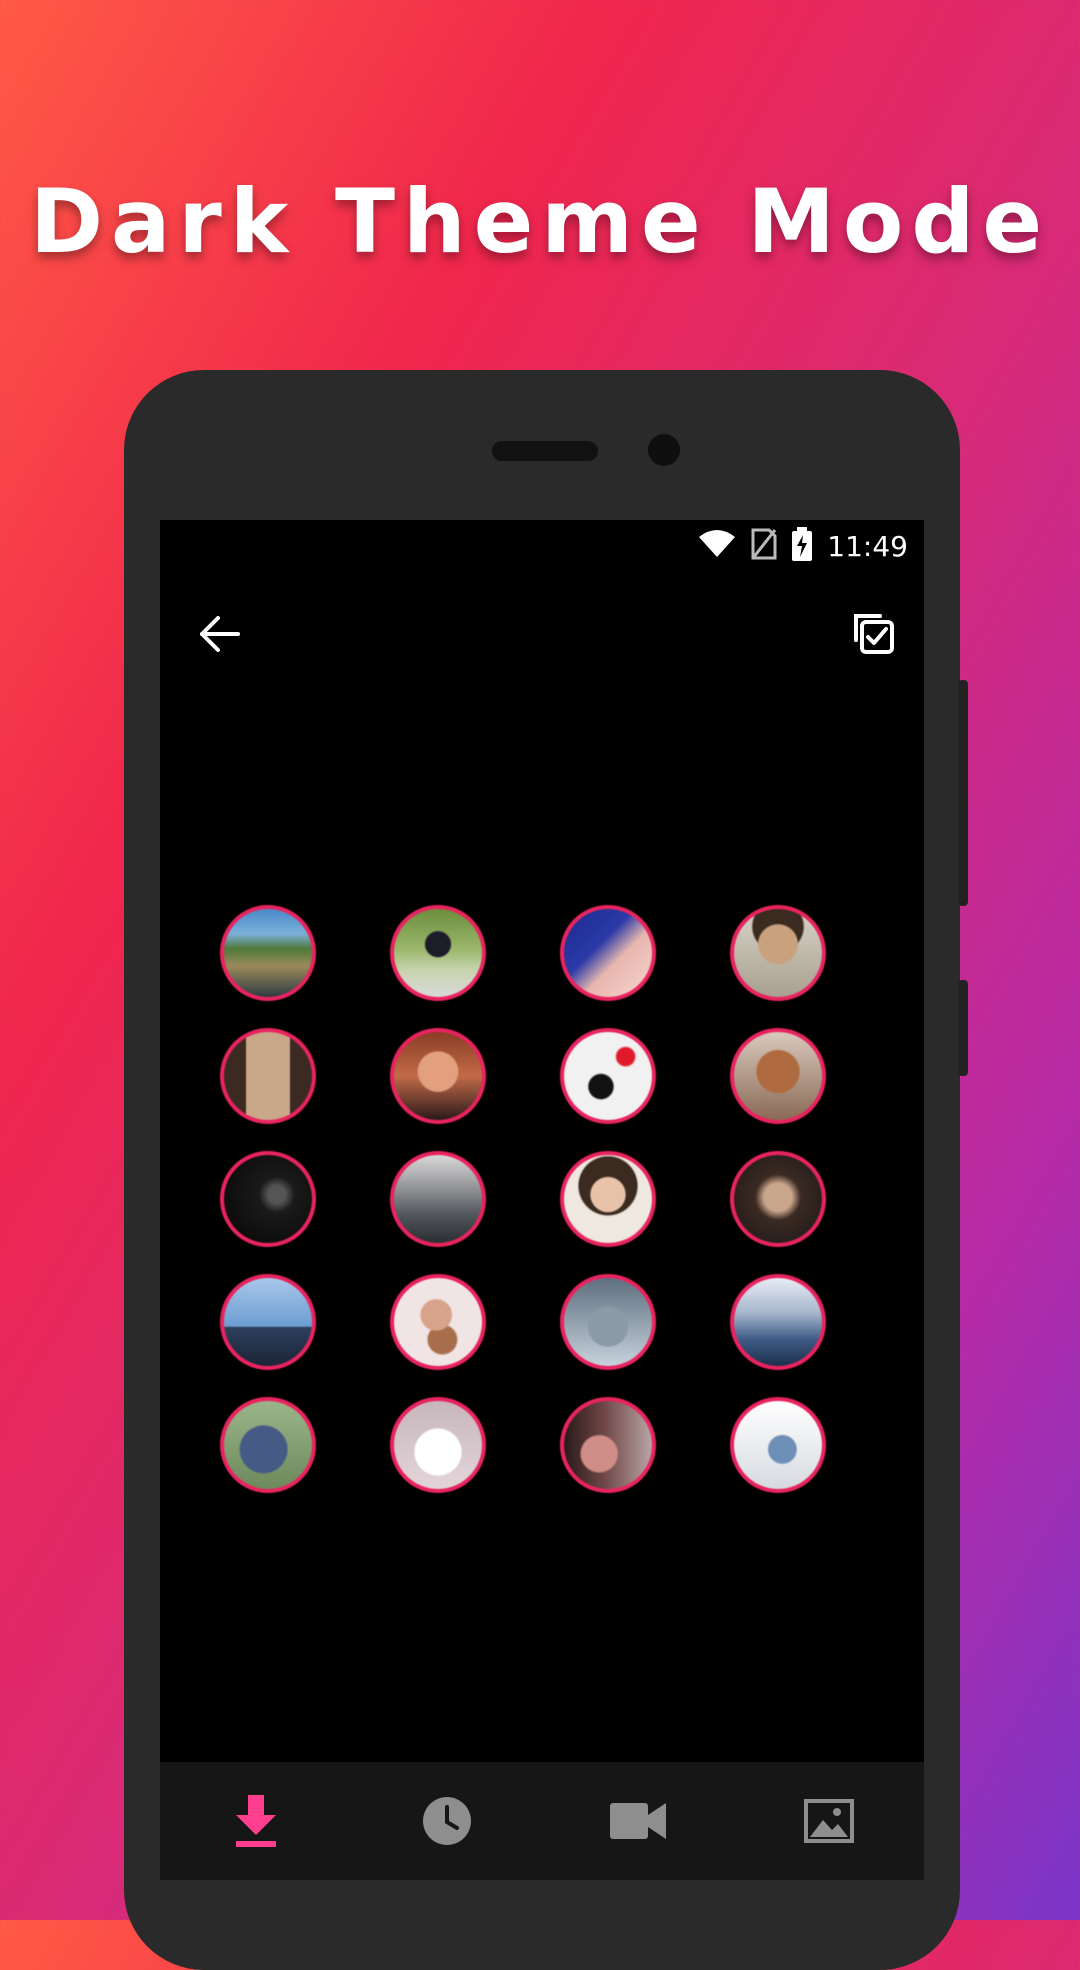  I want to click on status-bar: 11:49, so click(802, 546).